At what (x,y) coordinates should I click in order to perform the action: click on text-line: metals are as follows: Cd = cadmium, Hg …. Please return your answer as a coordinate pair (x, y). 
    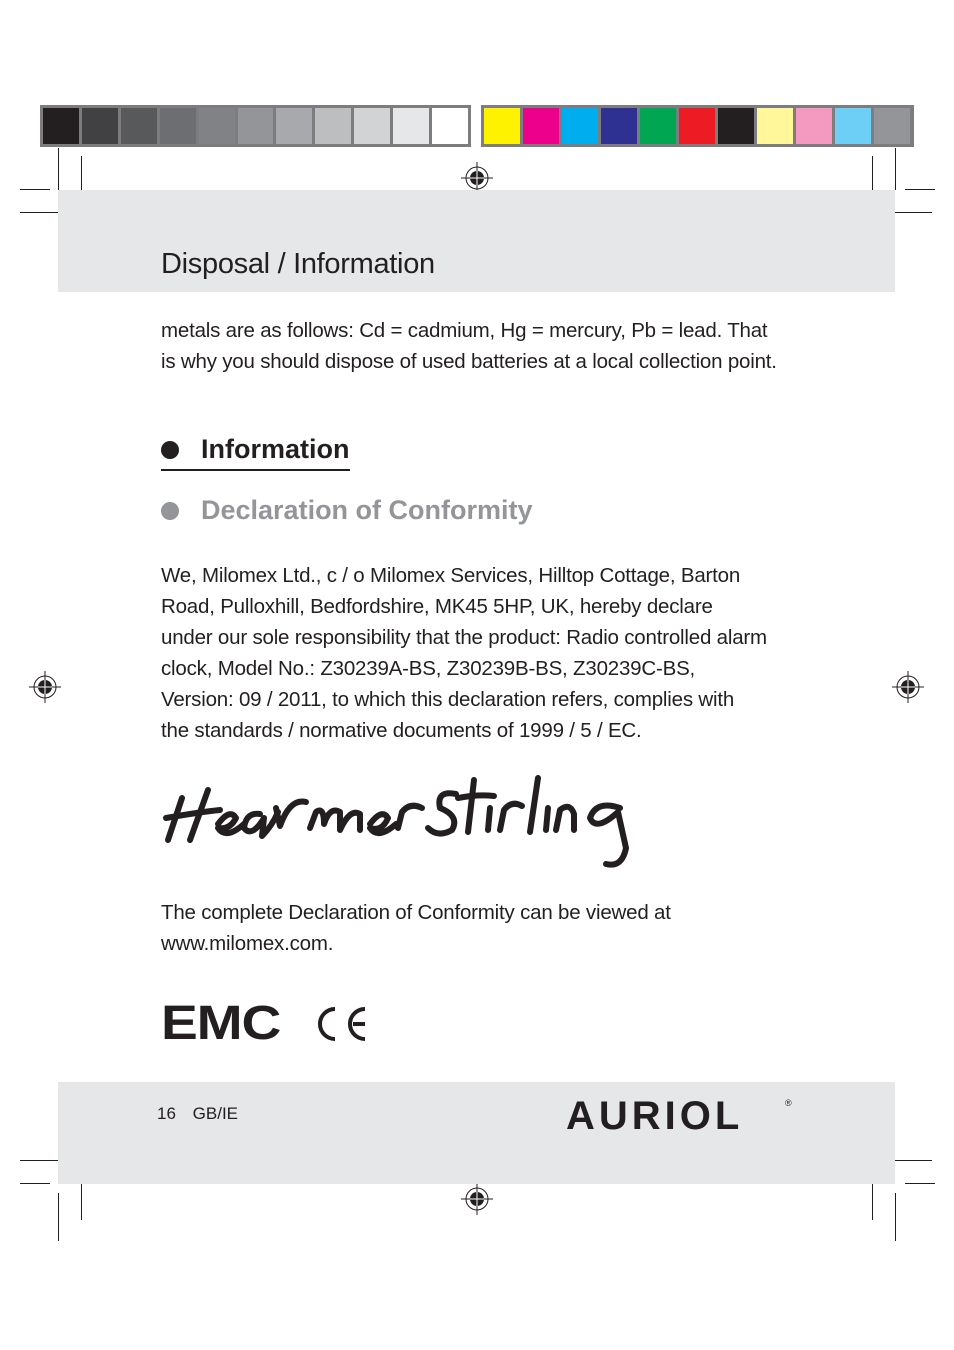
    Looking at the image, I should click on (464, 330).